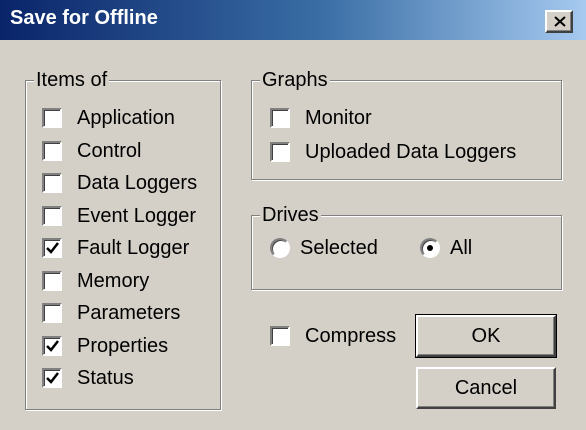 Image resolution: width=586 pixels, height=430 pixels. Describe the element at coordinates (295, 80) in the screenshot. I see `graphs-legend: Graphs` at that location.